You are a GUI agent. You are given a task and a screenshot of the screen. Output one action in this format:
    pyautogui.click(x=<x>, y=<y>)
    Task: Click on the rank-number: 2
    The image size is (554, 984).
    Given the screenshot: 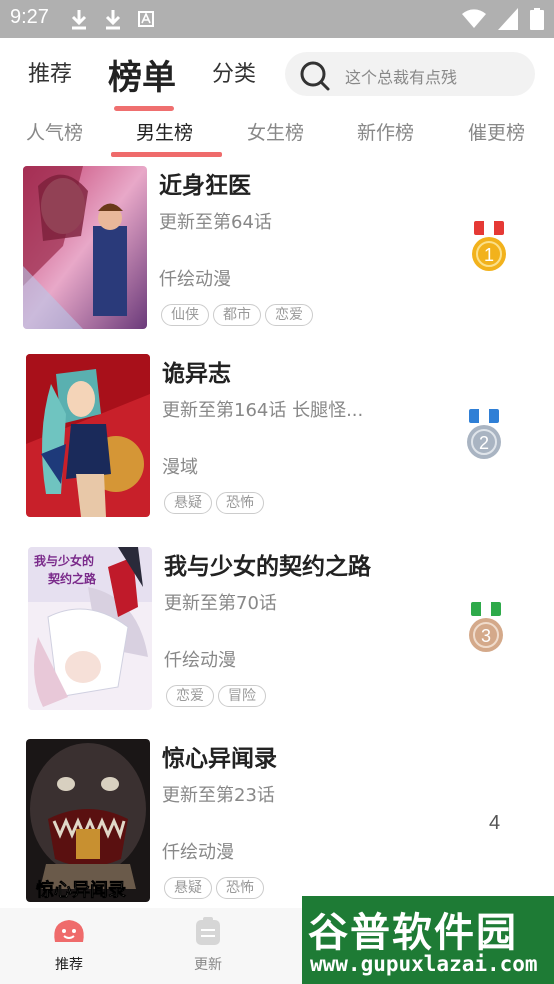 What is the action you would take?
    pyautogui.click(x=484, y=443)
    